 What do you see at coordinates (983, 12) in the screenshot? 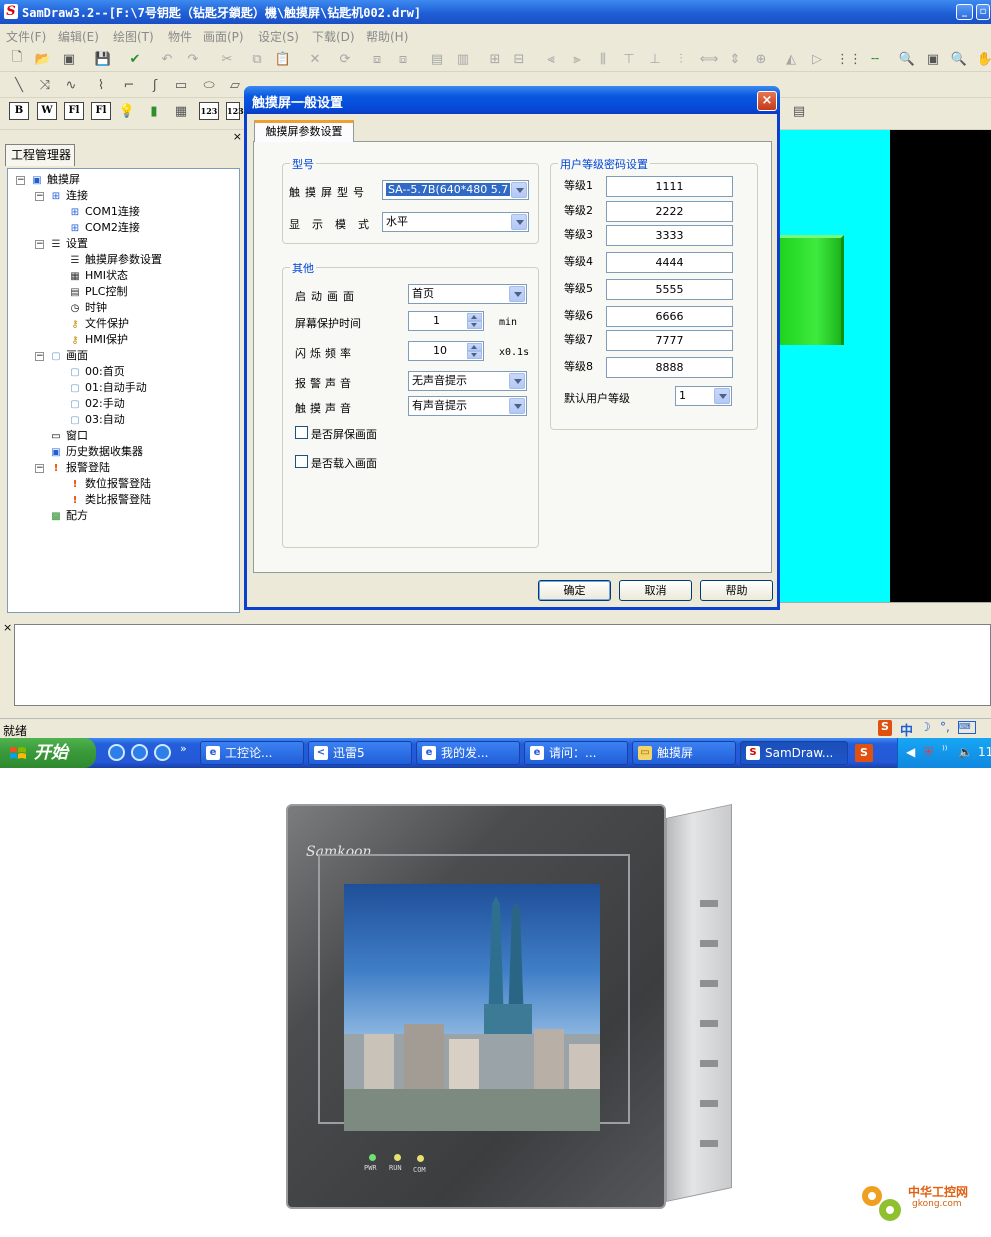
I see `restore-button: ▫` at bounding box center [983, 12].